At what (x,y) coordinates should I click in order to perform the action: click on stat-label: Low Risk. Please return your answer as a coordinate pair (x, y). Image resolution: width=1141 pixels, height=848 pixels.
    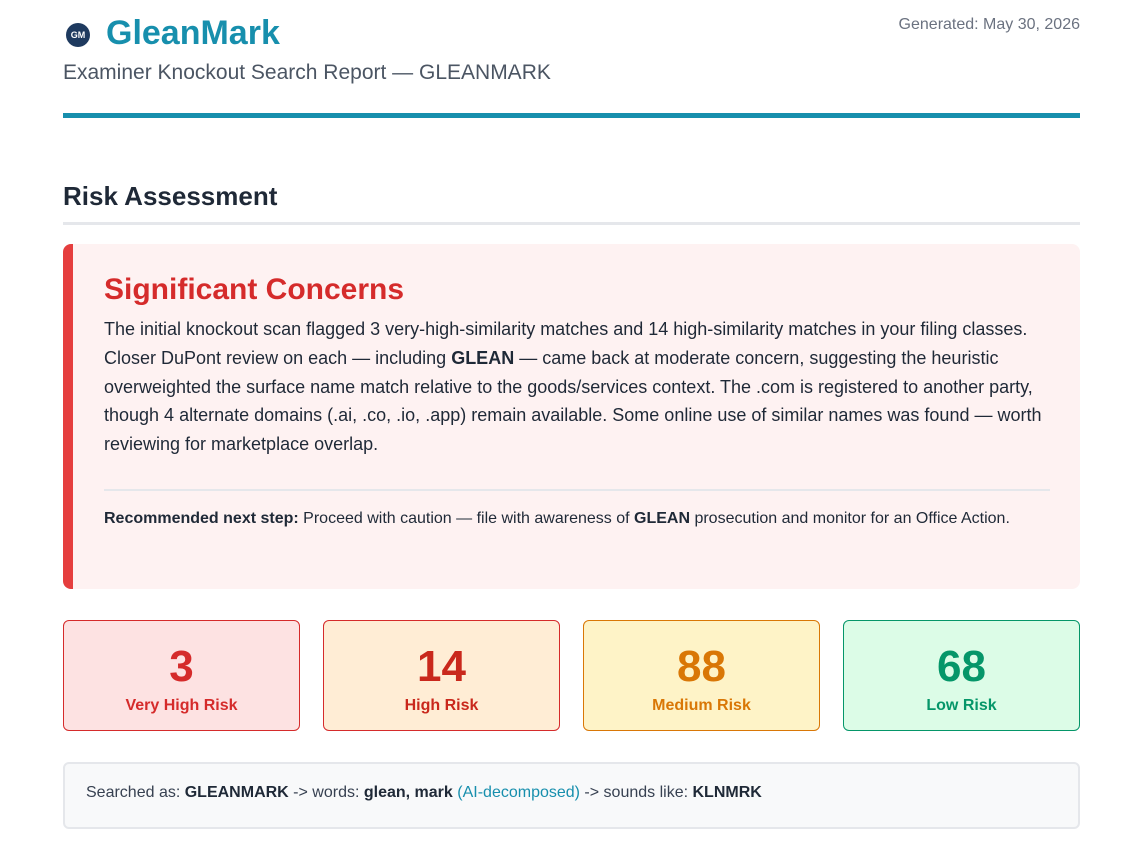
    Looking at the image, I should click on (961, 705).